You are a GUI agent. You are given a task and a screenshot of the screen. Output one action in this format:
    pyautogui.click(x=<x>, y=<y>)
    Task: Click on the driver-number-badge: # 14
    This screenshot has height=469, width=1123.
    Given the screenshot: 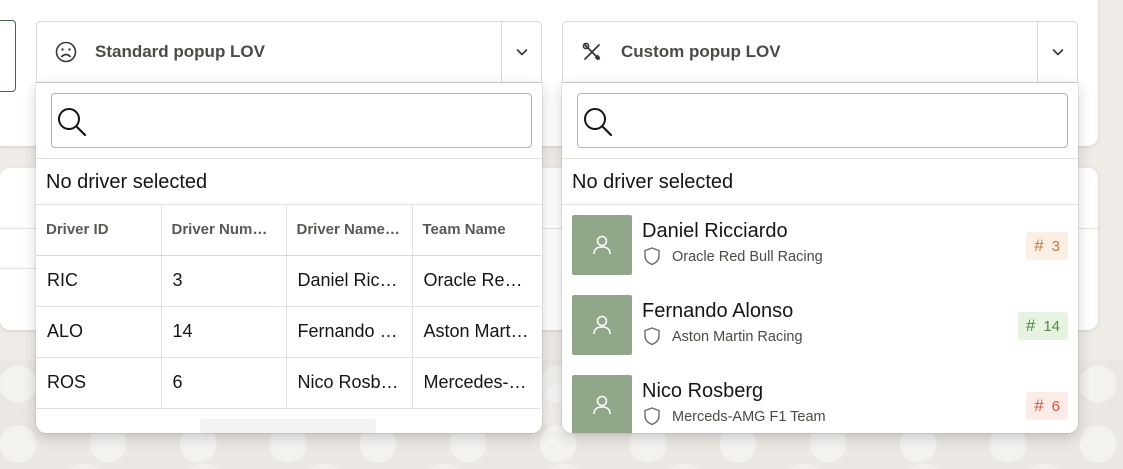 What is the action you would take?
    pyautogui.click(x=1042, y=326)
    